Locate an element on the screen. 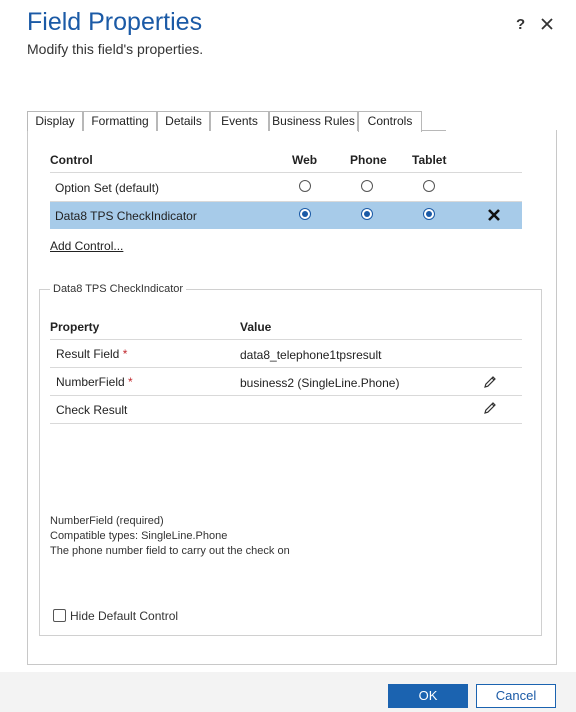  control-name: Option Set (default) is located at coordinates (107, 188).